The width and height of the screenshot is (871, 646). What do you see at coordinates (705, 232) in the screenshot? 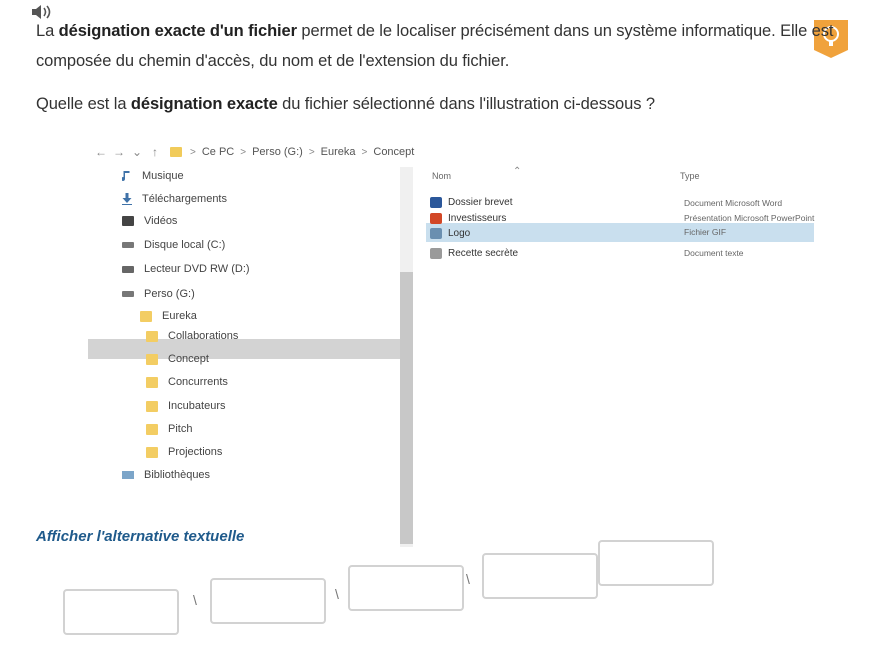
I see `file-type: Fichier GIF` at bounding box center [705, 232].